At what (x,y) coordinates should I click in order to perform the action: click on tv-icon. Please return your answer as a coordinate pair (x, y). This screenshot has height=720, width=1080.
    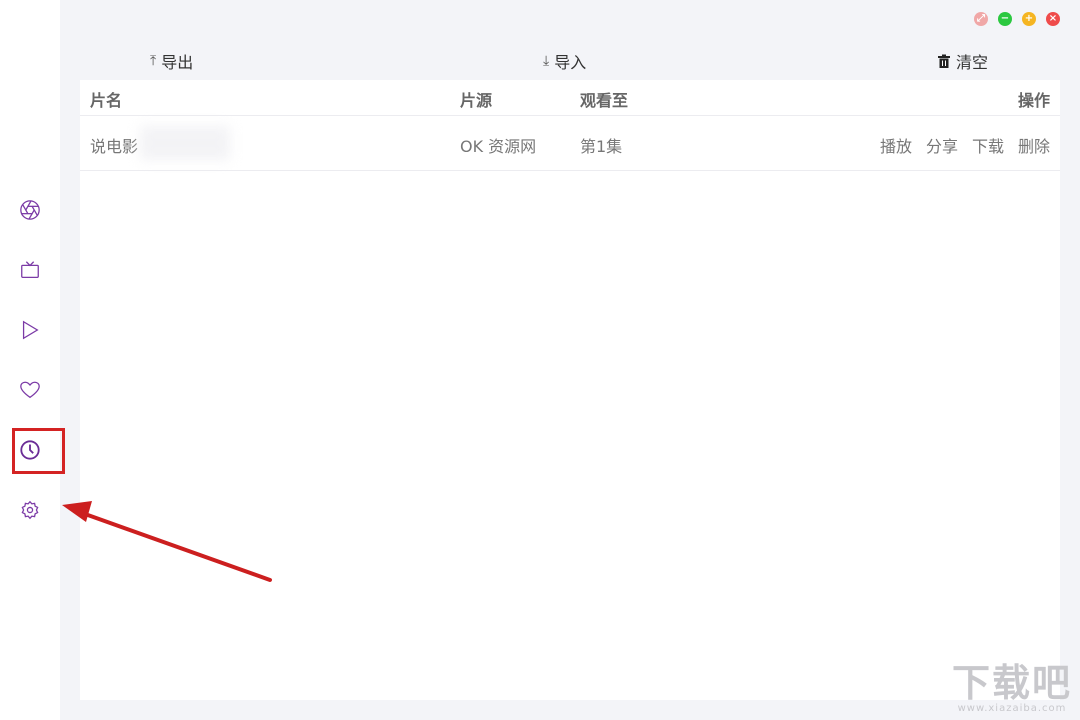
    Looking at the image, I should click on (30, 269).